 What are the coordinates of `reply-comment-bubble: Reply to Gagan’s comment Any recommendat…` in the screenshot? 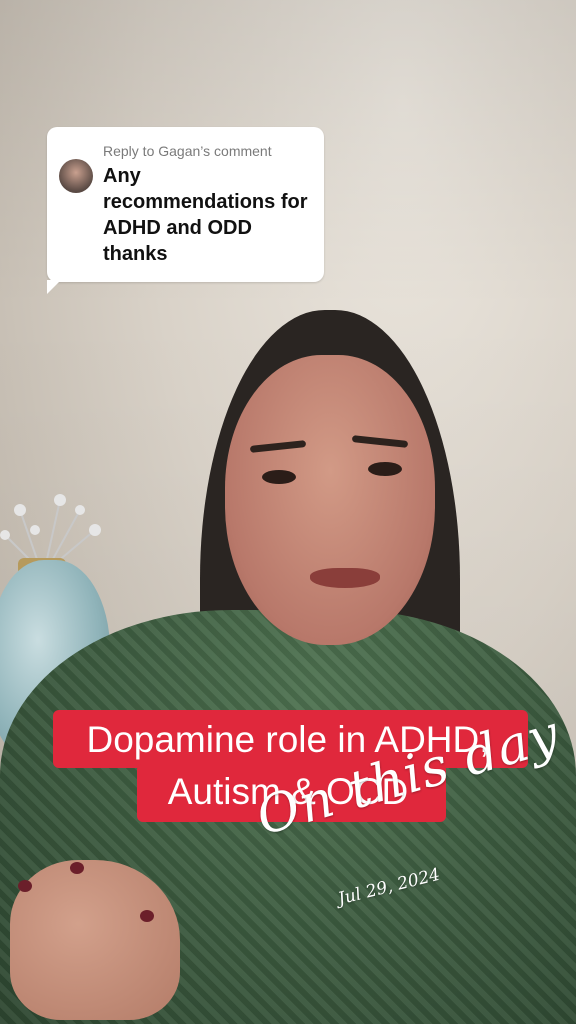 It's located at (185, 210).